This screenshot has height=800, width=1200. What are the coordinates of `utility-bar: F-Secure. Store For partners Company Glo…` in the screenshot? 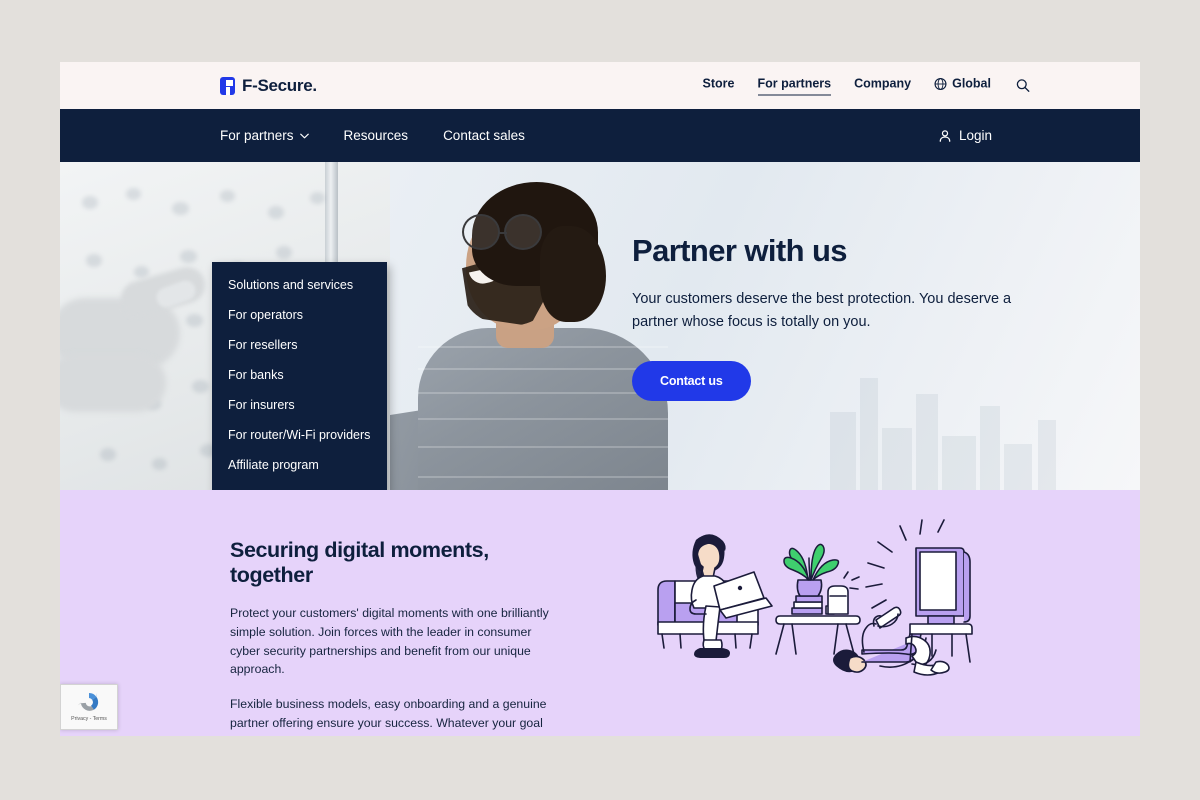 It's located at (600, 85).